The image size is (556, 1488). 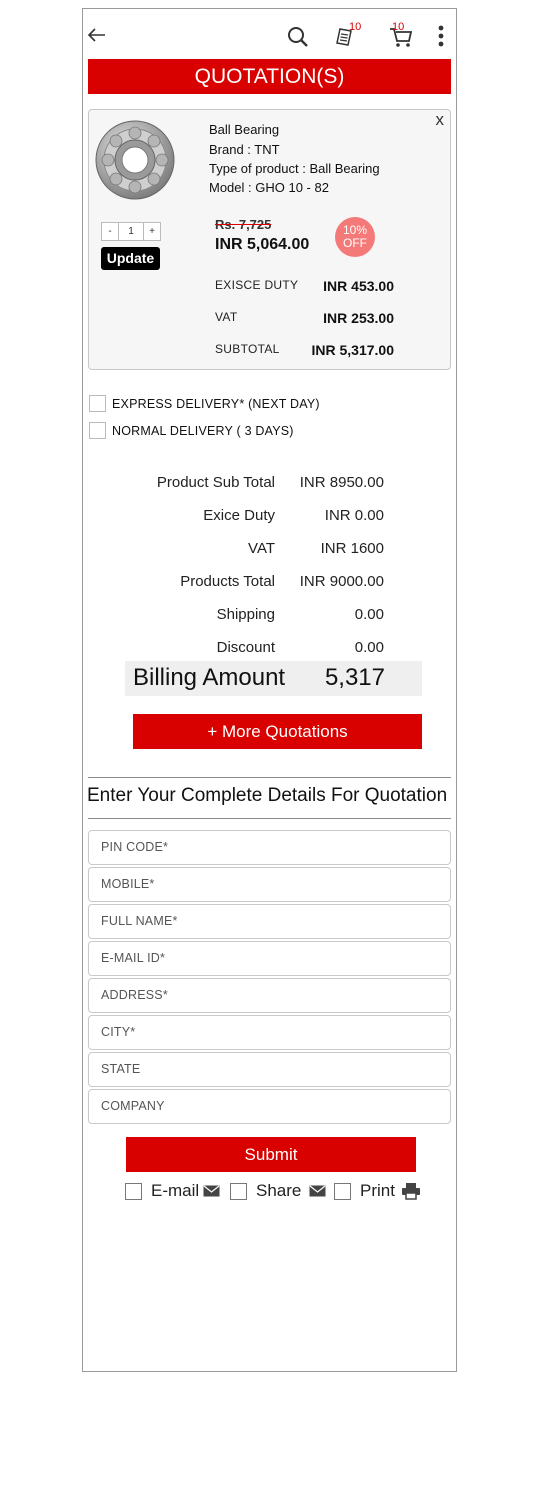 What do you see at coordinates (352, 548) in the screenshot?
I see `total-vat-value: INR 1600` at bounding box center [352, 548].